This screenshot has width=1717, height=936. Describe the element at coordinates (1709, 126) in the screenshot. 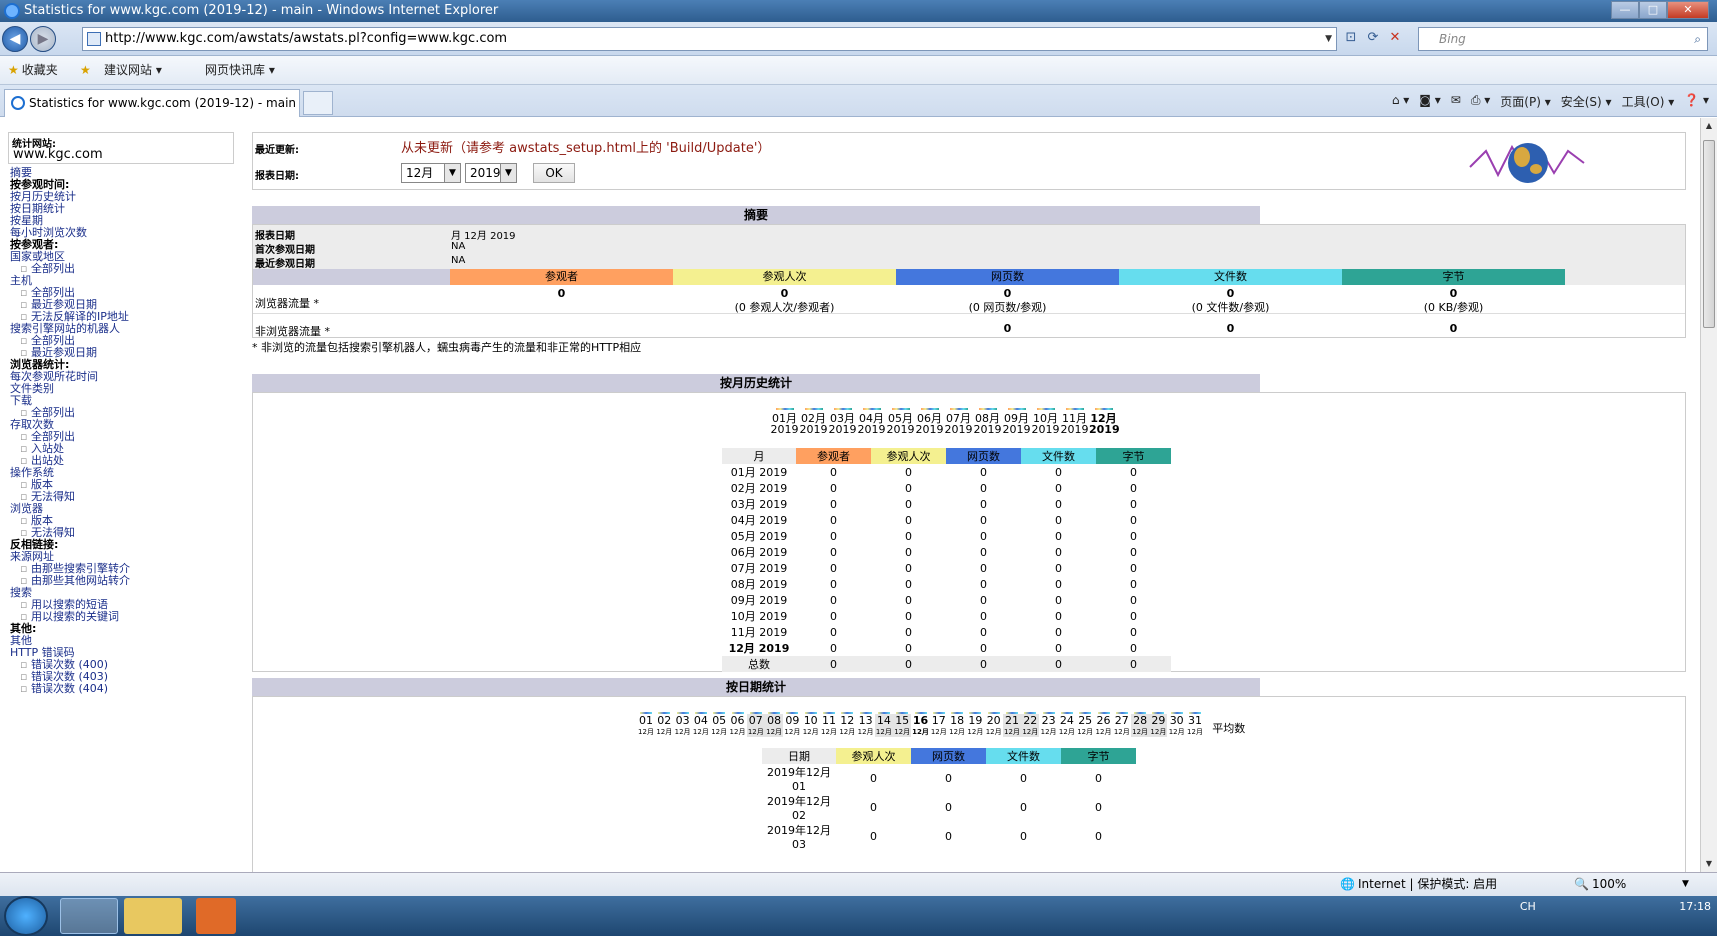

I see `scroll-up-icon: ▲` at that location.